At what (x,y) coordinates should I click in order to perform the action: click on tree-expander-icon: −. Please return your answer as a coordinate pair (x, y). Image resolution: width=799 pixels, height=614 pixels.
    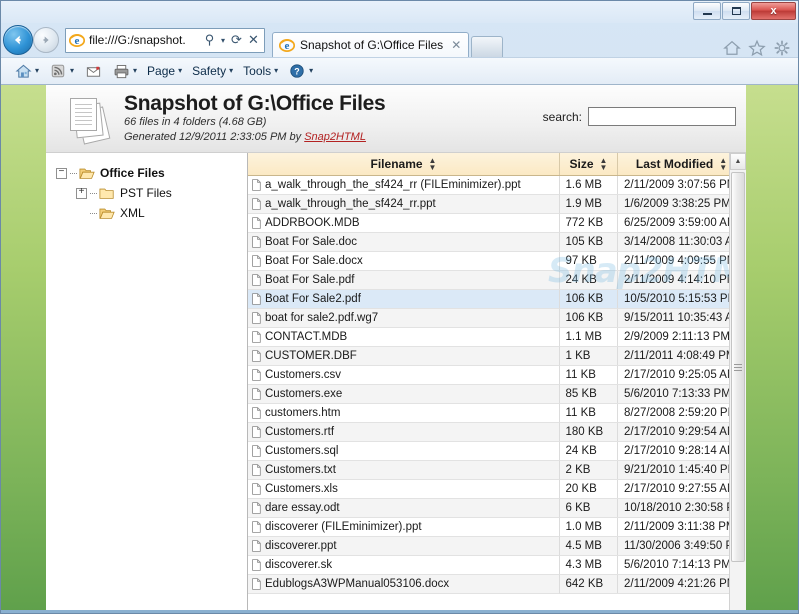
    Looking at the image, I should click on (61, 173).